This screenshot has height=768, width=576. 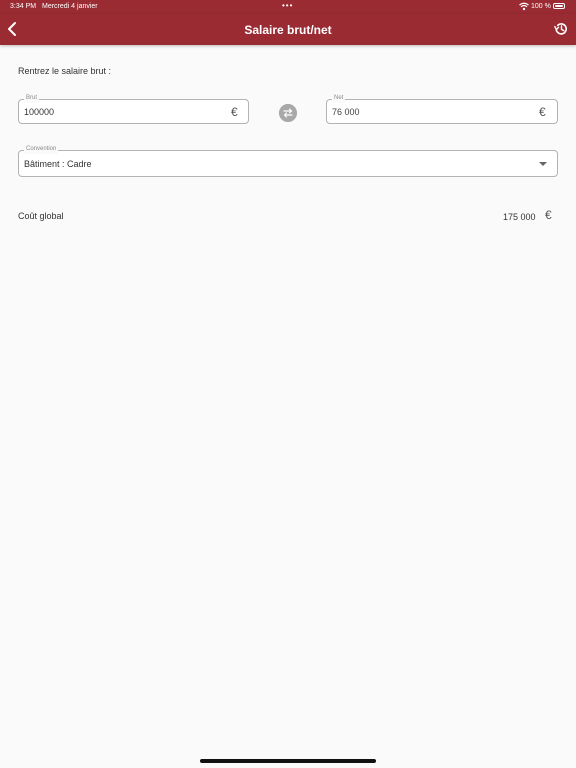 I want to click on page-title: Salaire brut/net, so click(x=288, y=30).